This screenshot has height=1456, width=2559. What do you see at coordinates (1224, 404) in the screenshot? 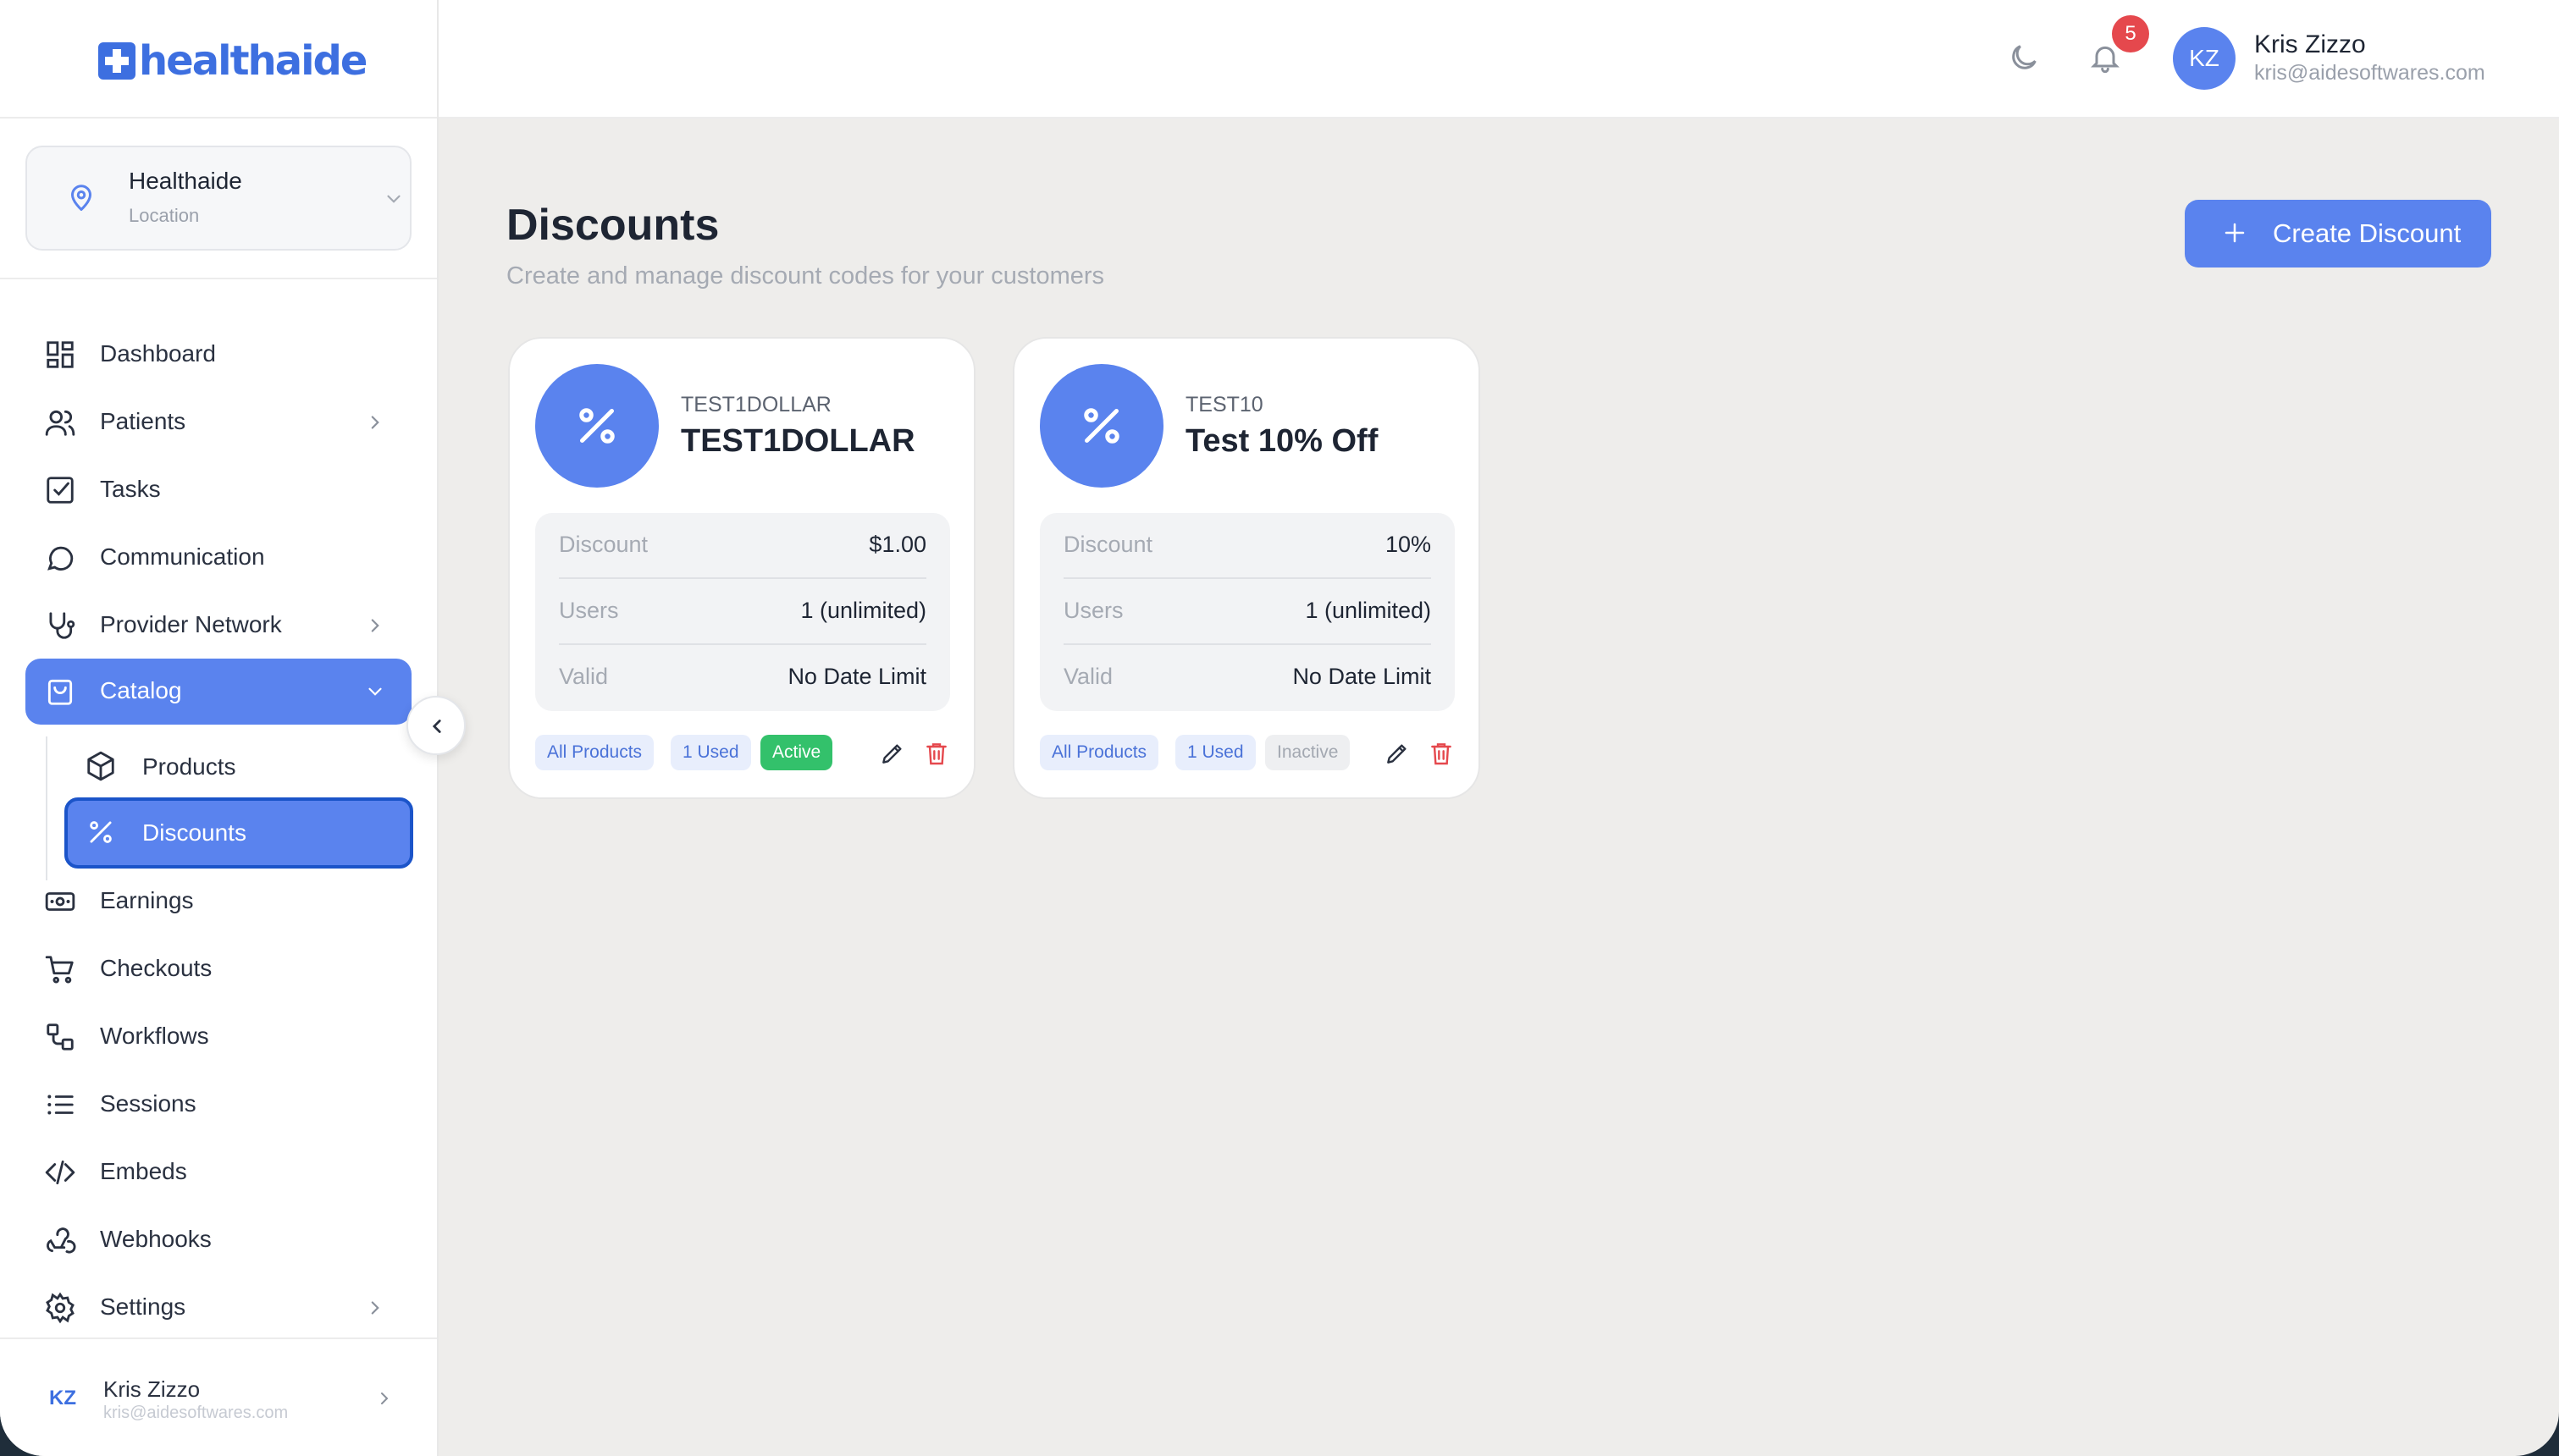
I see `discount-code: TEST10` at bounding box center [1224, 404].